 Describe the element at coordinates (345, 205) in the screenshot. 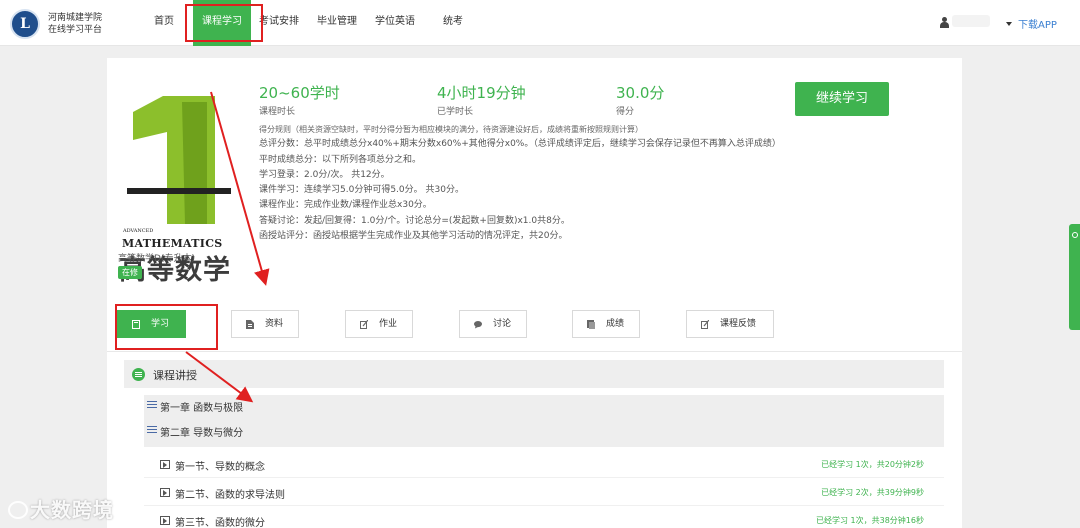

I see `rule-line: 课程作业：完成作业数/课程作业总x30分。` at that location.